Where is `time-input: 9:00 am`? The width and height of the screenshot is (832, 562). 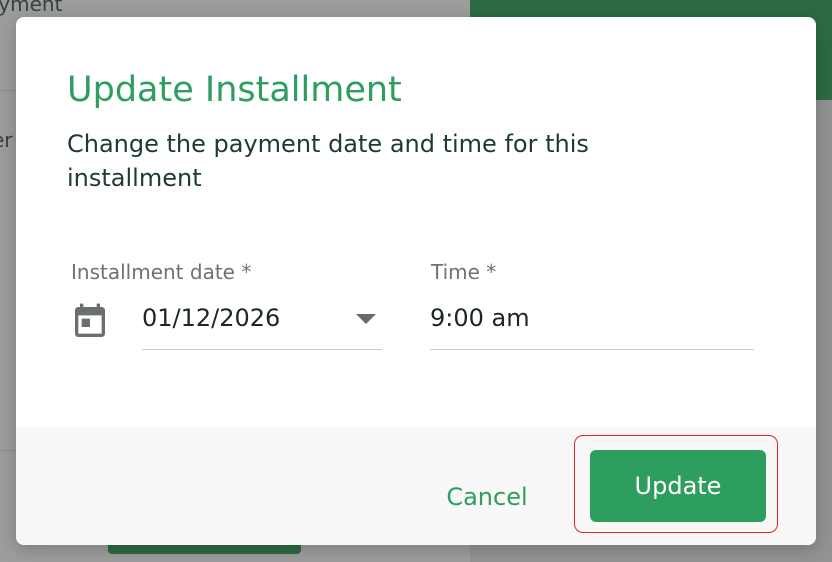 time-input: 9:00 am is located at coordinates (592, 325).